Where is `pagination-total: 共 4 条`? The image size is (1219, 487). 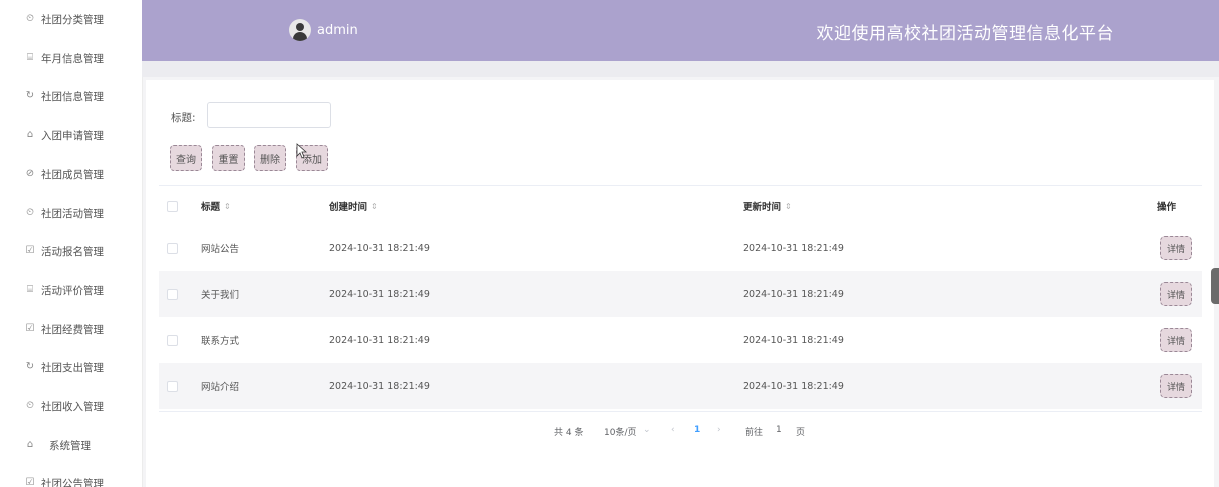
pagination-total: 共 4 条 is located at coordinates (569, 433).